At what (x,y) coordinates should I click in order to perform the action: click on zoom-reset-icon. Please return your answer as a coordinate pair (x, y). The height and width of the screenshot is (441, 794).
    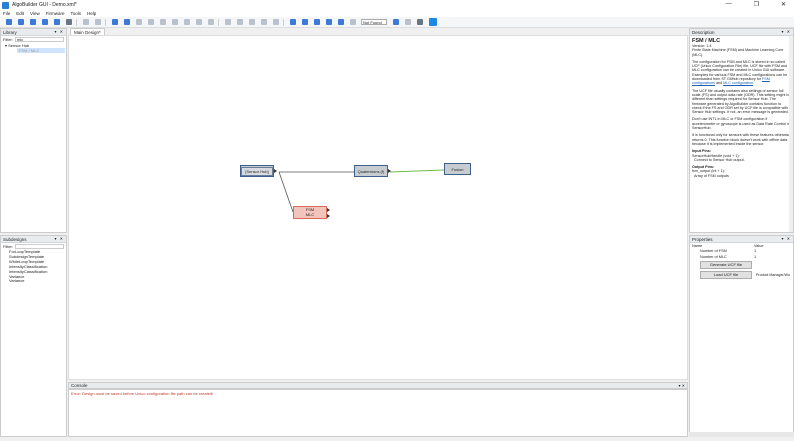
    Looking at the image, I should click on (264, 22).